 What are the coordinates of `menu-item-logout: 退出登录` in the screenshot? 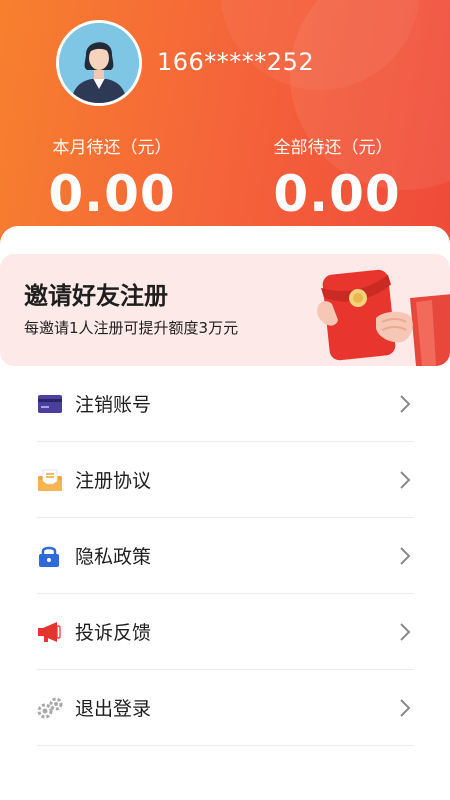 It's located at (225, 708).